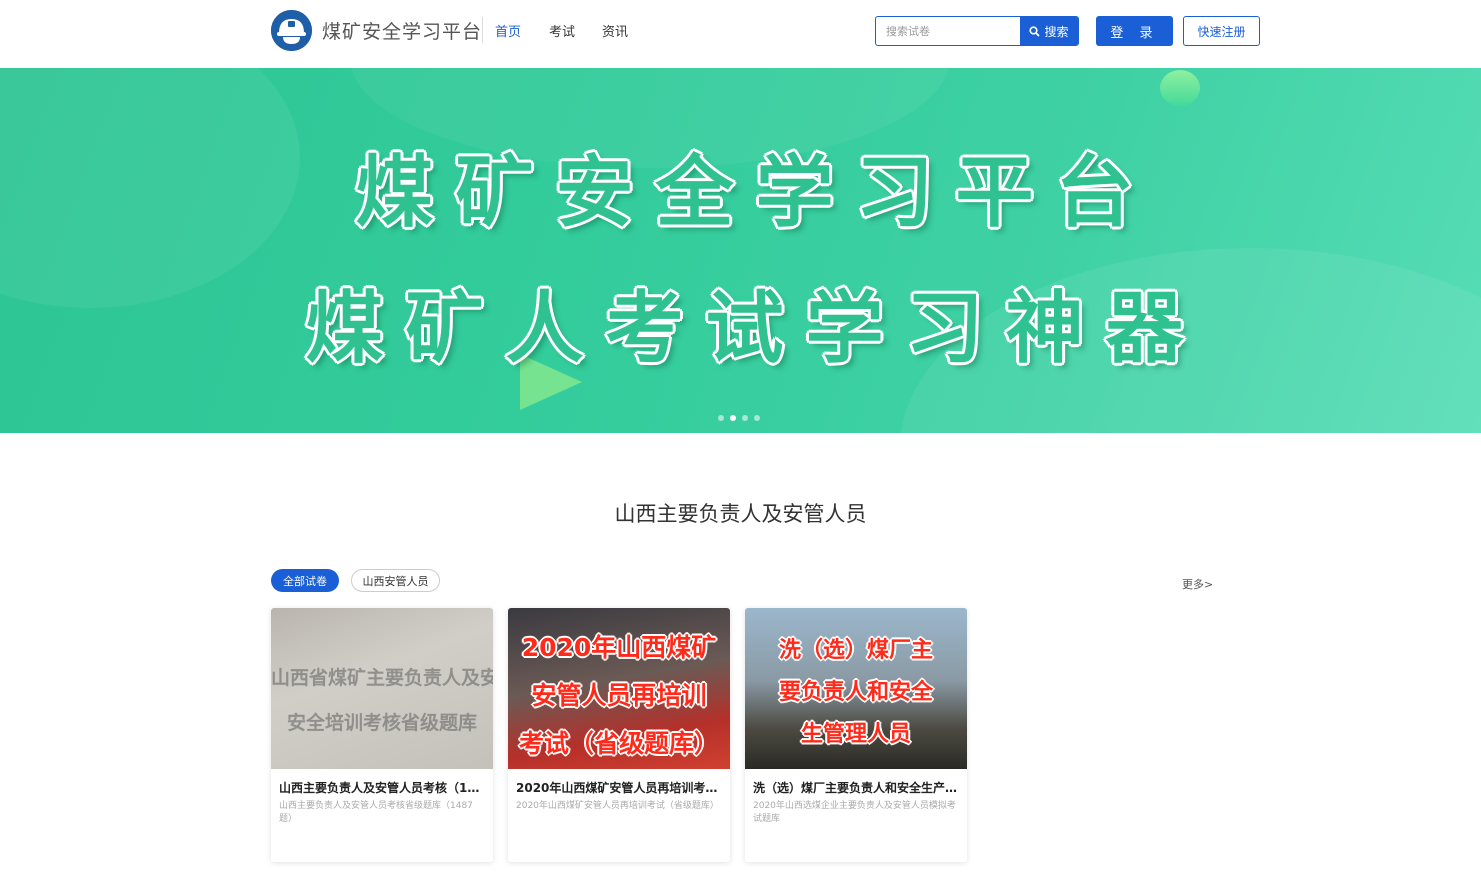  I want to click on exam-card-description: 2020年山西煤矿安管人员再培训考试（省级题库）, so click(617, 806).